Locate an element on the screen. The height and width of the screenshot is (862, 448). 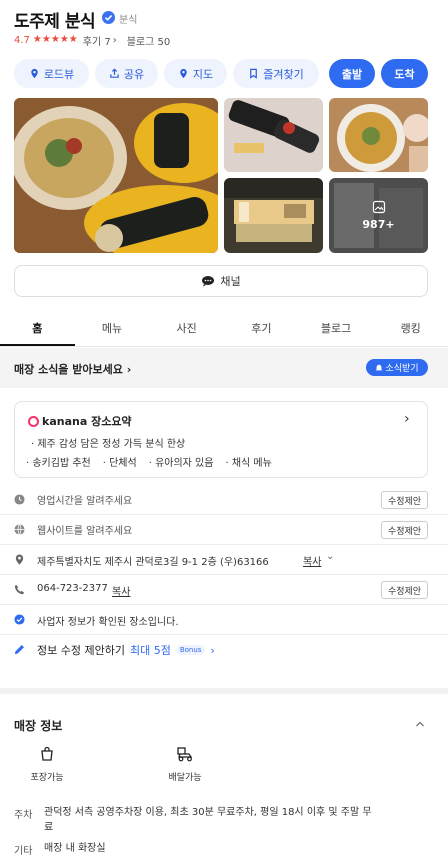
bookmark-icon is located at coordinates (254, 73).